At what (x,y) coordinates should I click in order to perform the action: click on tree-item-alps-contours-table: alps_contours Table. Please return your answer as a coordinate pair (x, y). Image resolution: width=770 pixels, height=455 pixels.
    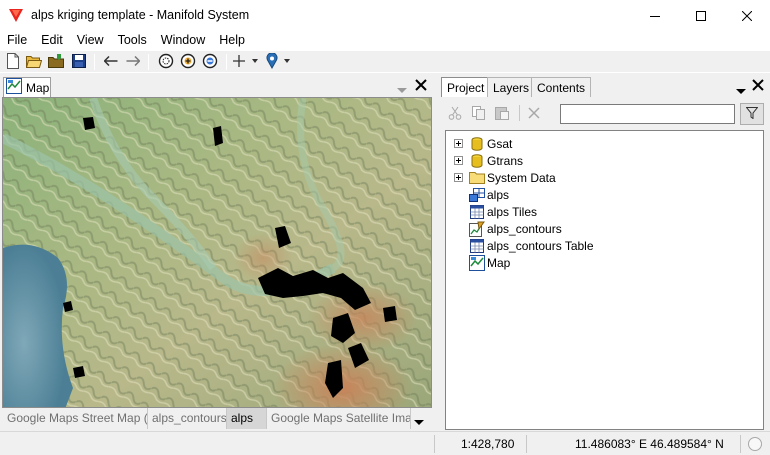
    Looking at the image, I should click on (531, 245).